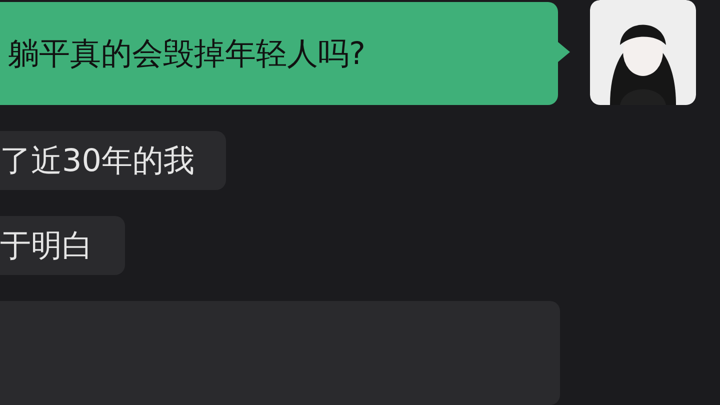  Describe the element at coordinates (564, 52) in the screenshot. I see `bubble-tail` at that location.